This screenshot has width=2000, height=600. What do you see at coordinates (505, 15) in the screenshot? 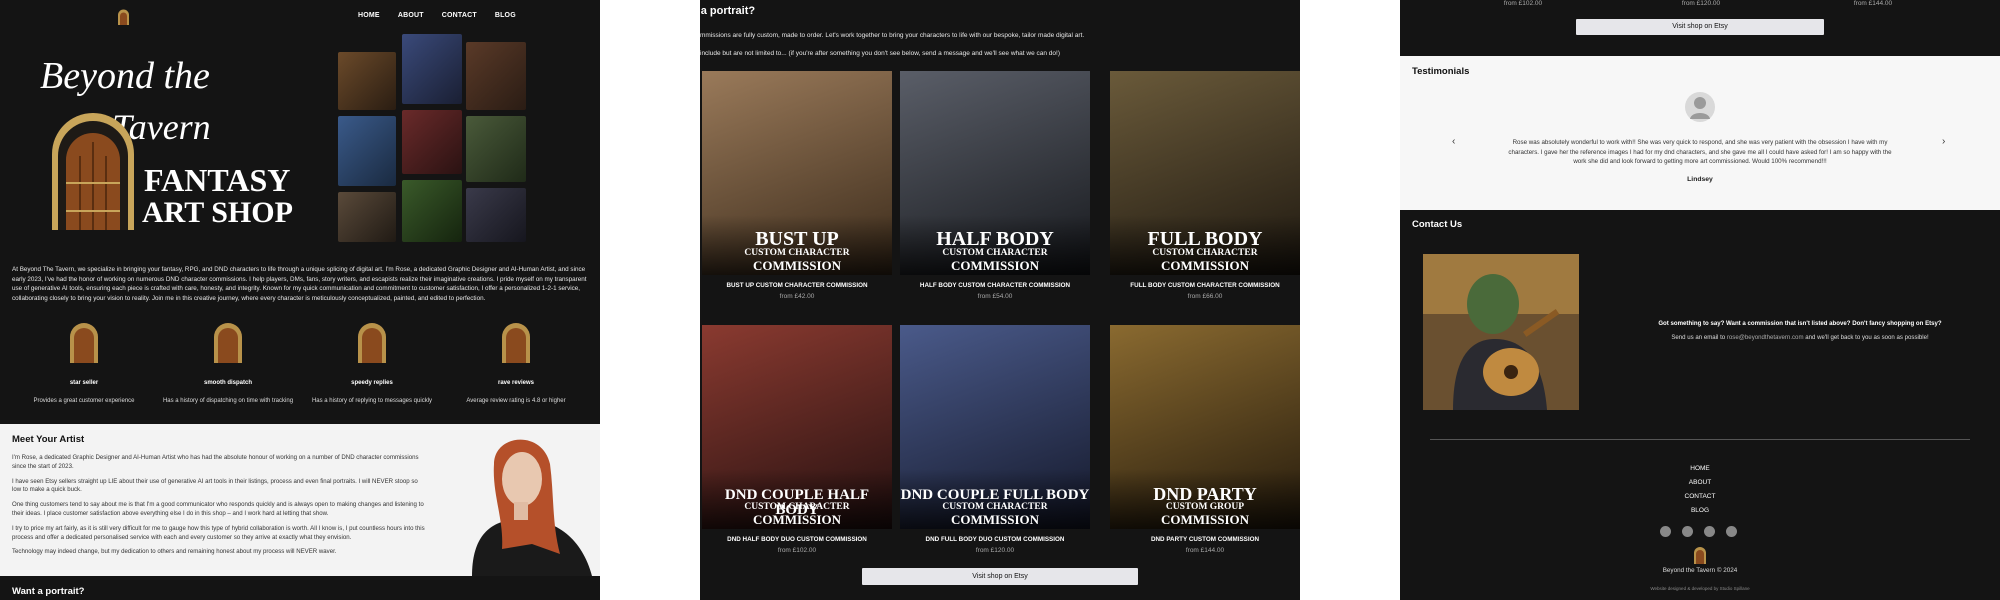
I see `nav-blog-link: BLOG` at bounding box center [505, 15].